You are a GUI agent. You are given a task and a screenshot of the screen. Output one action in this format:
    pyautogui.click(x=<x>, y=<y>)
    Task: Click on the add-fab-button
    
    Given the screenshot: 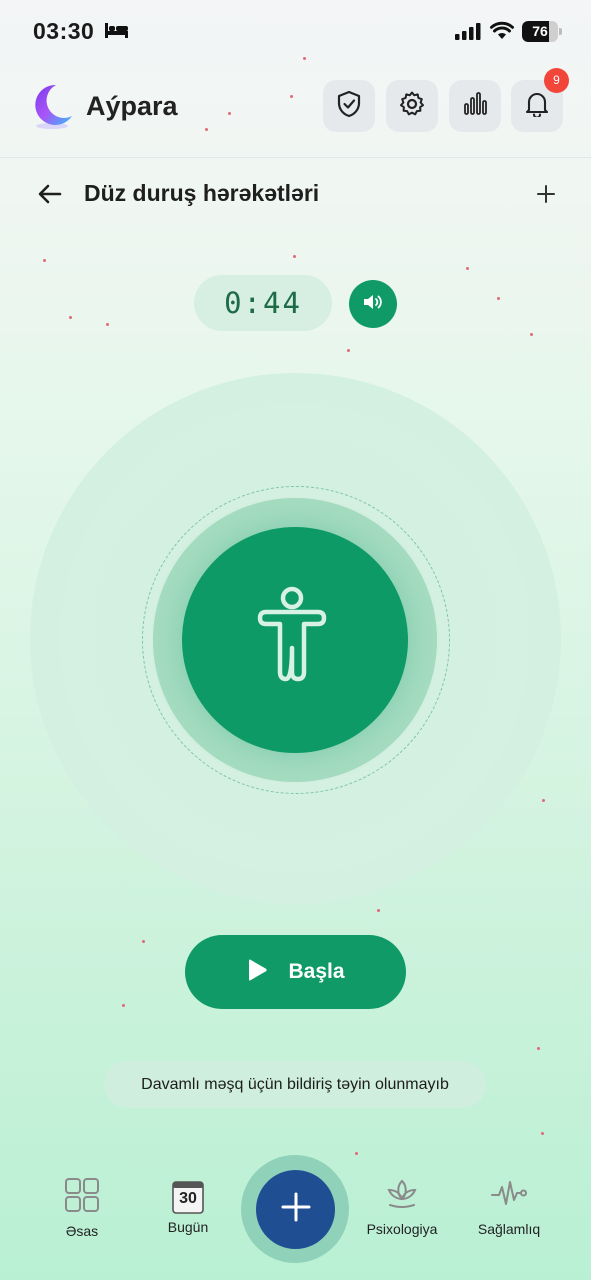 What is the action you would take?
    pyautogui.click(x=295, y=1209)
    